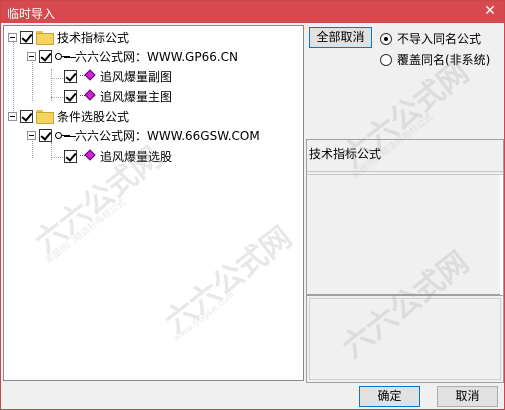 The width and height of the screenshot is (505, 410). Describe the element at coordinates (26, 116) in the screenshot. I see `checkbox-stock-screening` at that location.